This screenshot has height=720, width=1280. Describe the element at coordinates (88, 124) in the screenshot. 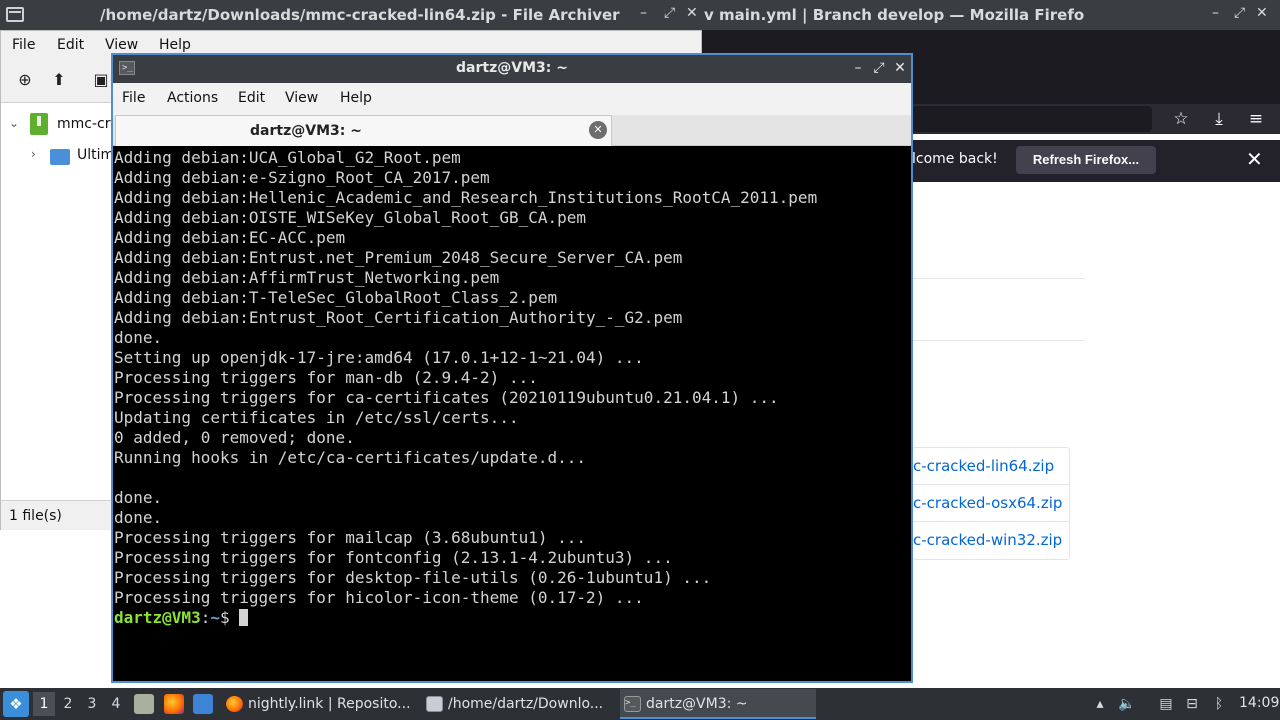

I see `tree-item-root: mmc-cra` at that location.